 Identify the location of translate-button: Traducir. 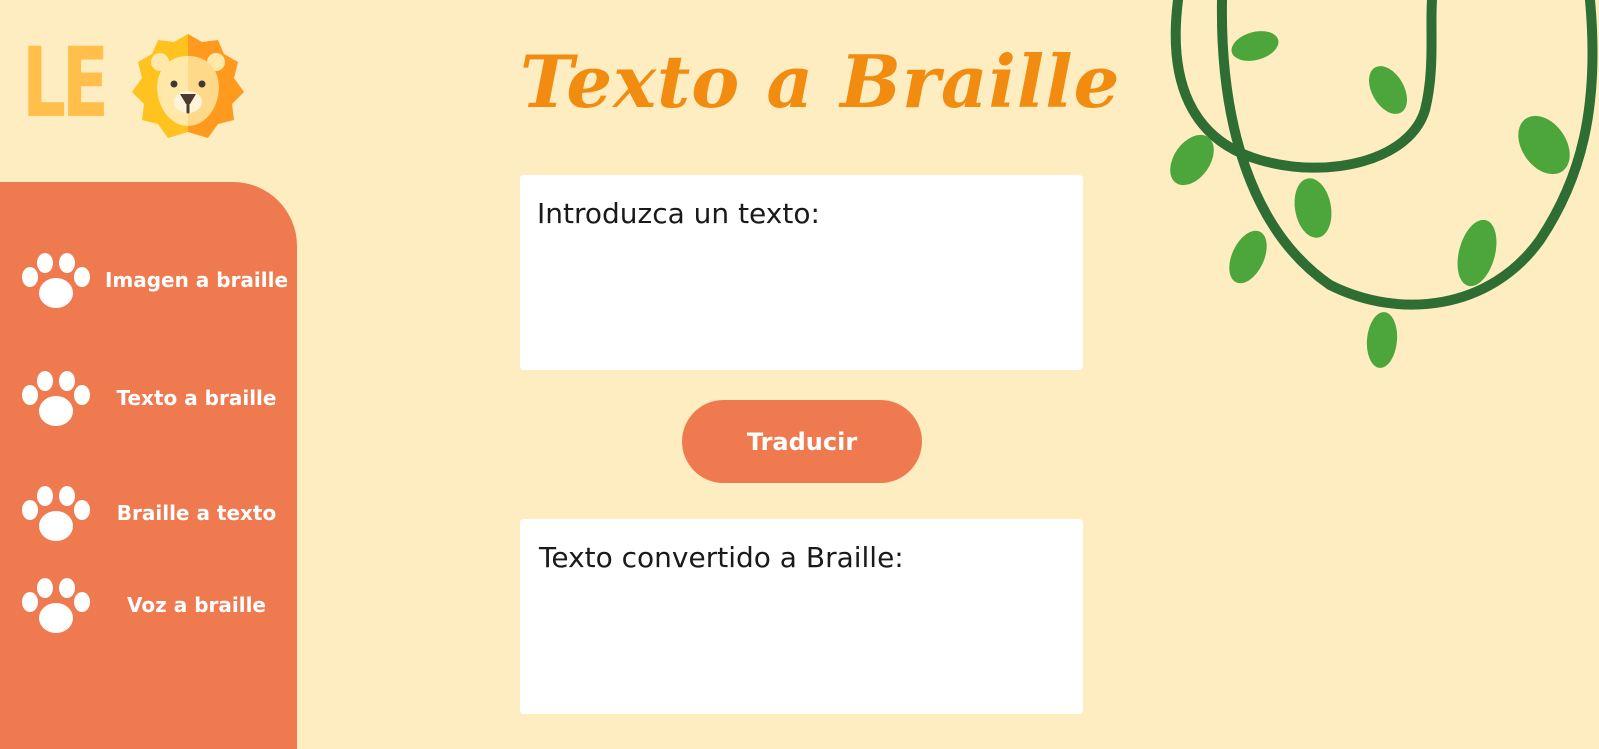
(802, 441).